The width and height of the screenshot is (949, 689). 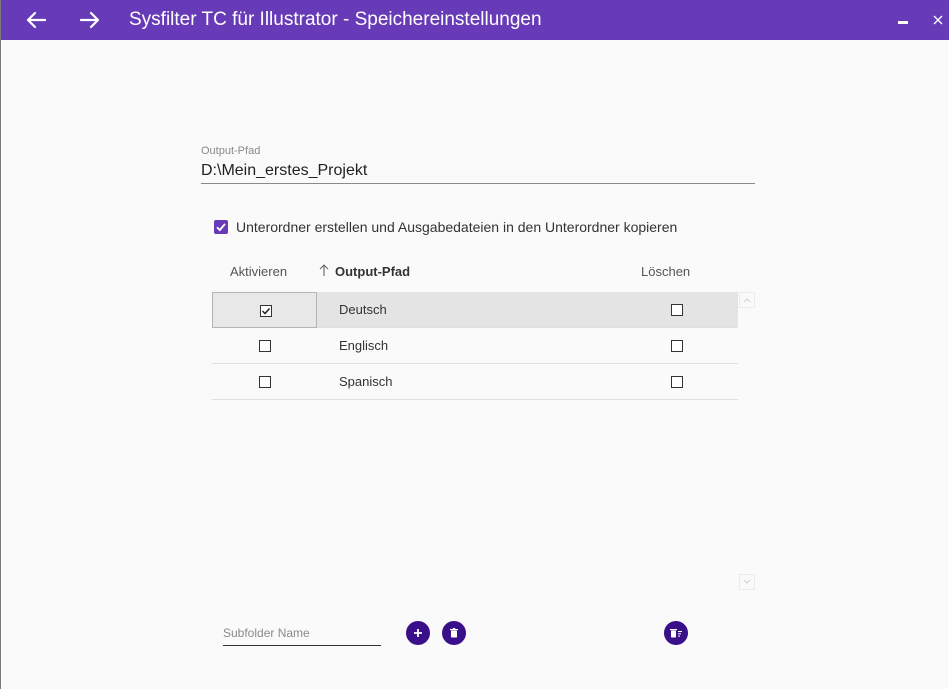 I want to click on back-button, so click(x=36, y=20).